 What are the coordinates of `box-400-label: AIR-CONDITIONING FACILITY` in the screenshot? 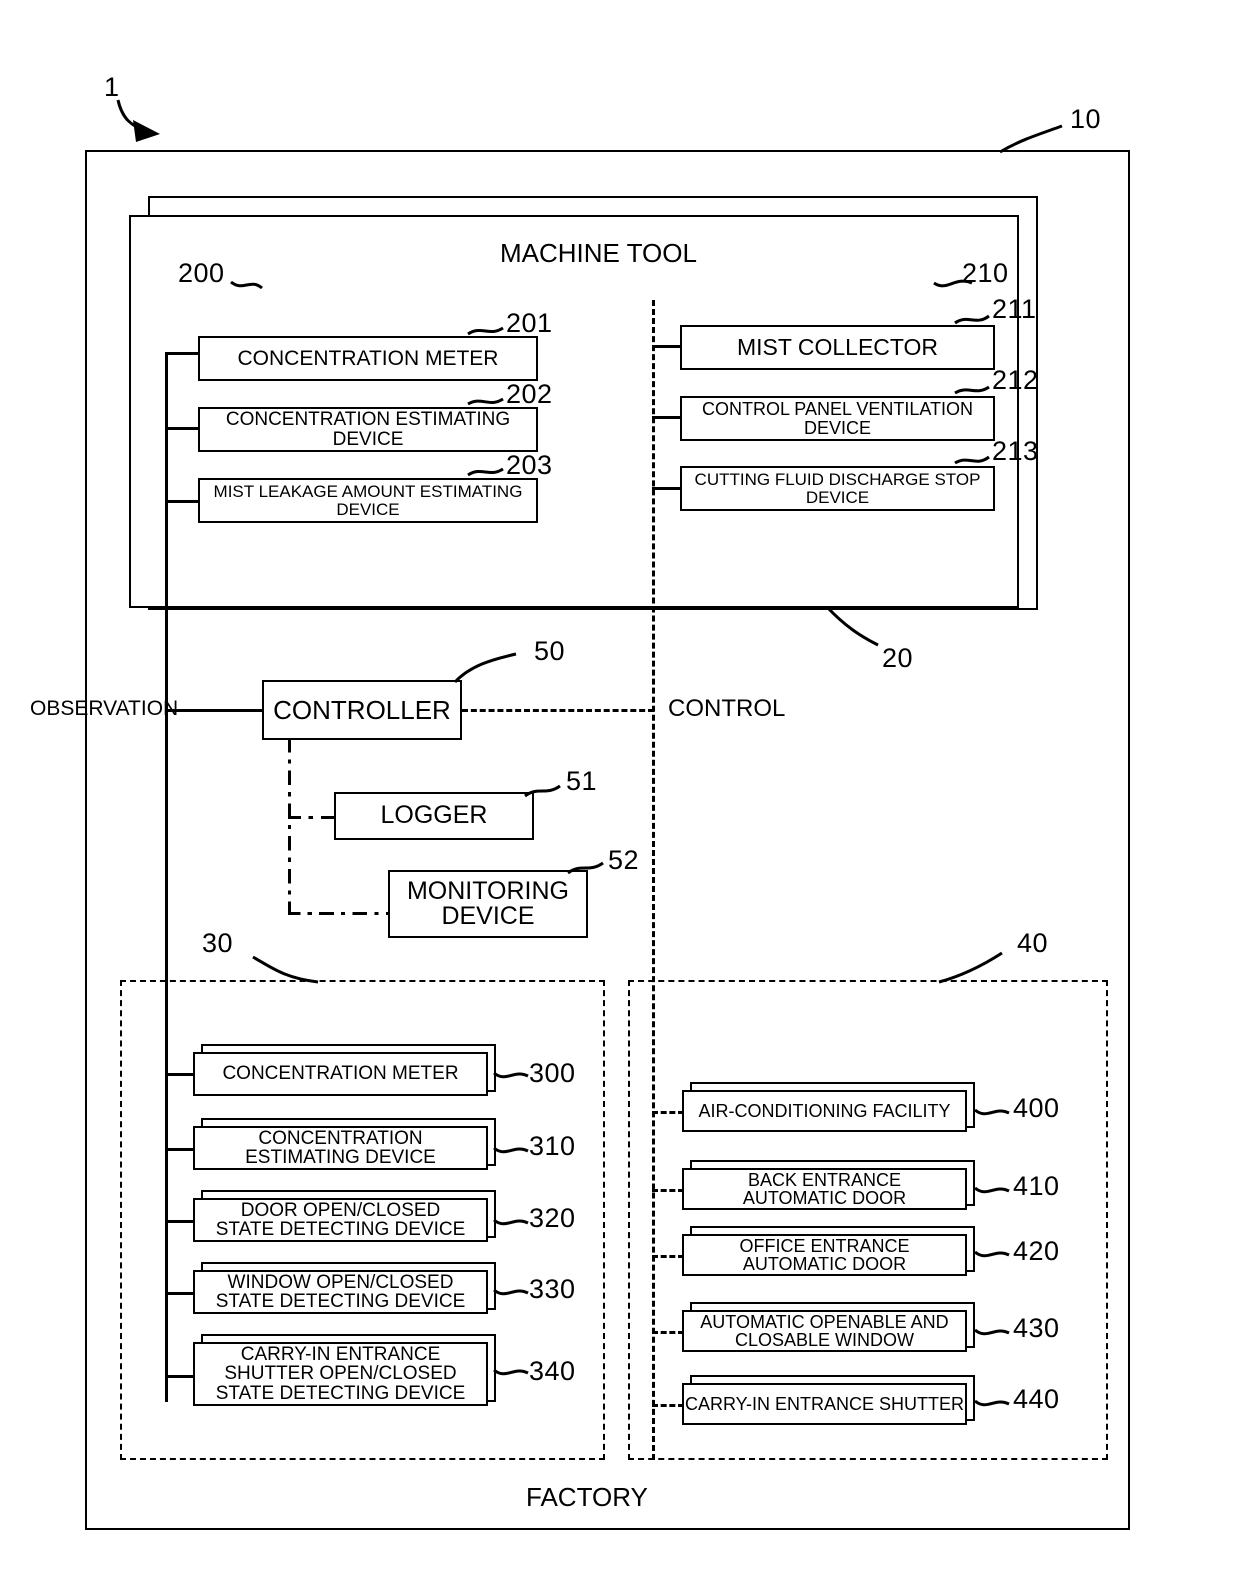 It's located at (824, 1110).